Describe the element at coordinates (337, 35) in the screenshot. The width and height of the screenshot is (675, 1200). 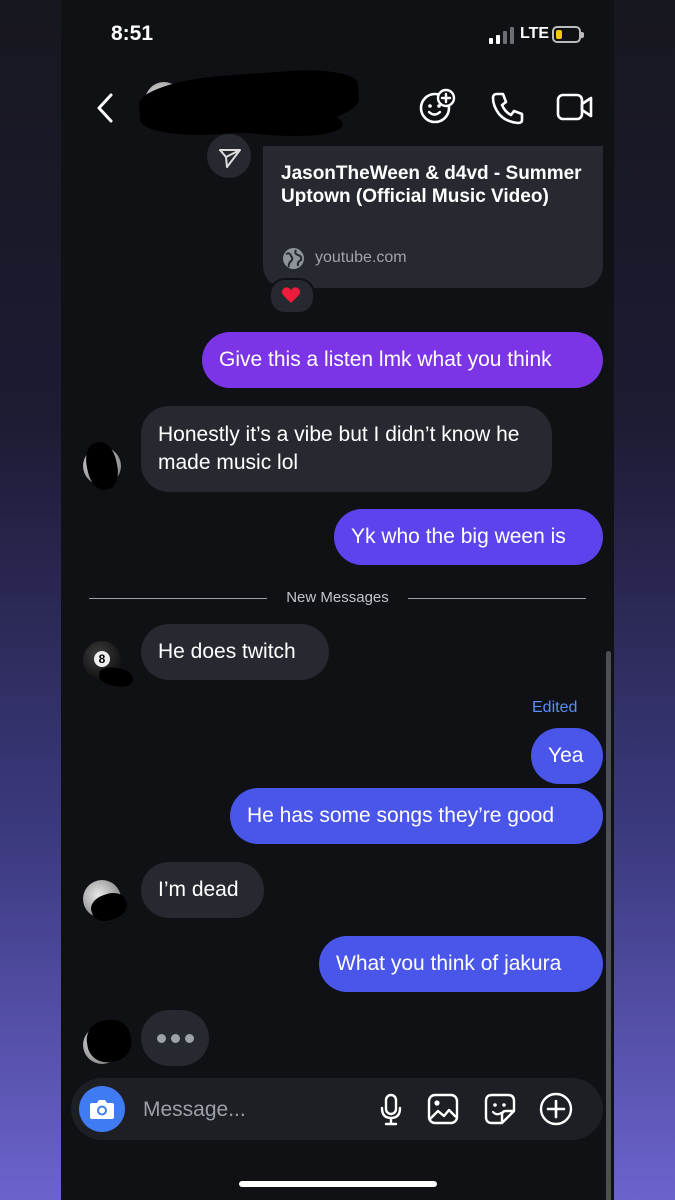
I see `status-bar: 8:51 LTE` at that location.